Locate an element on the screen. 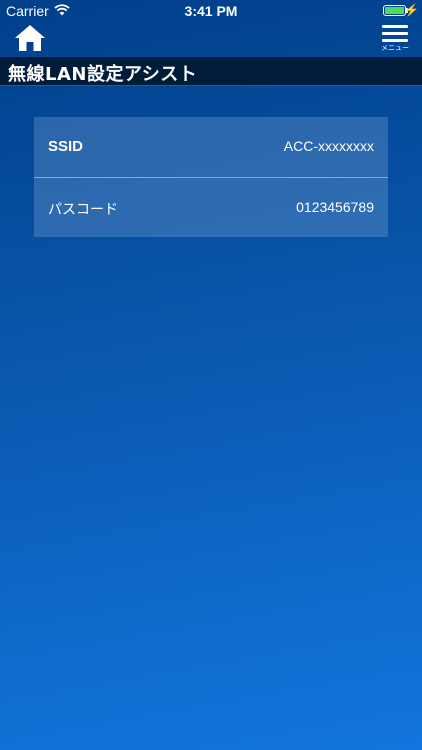 This screenshot has height=750, width=422. hamburger-menu-icon is located at coordinates (395, 33).